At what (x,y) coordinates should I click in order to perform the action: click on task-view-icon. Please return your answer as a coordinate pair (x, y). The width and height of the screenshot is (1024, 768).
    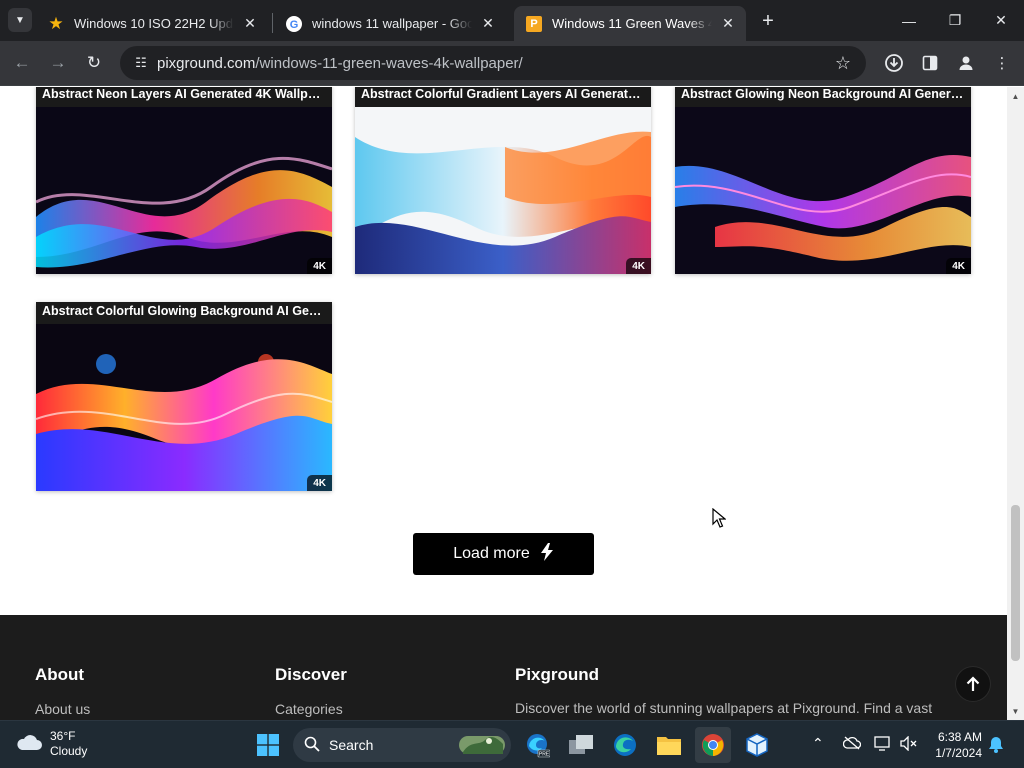
    Looking at the image, I should click on (581, 745).